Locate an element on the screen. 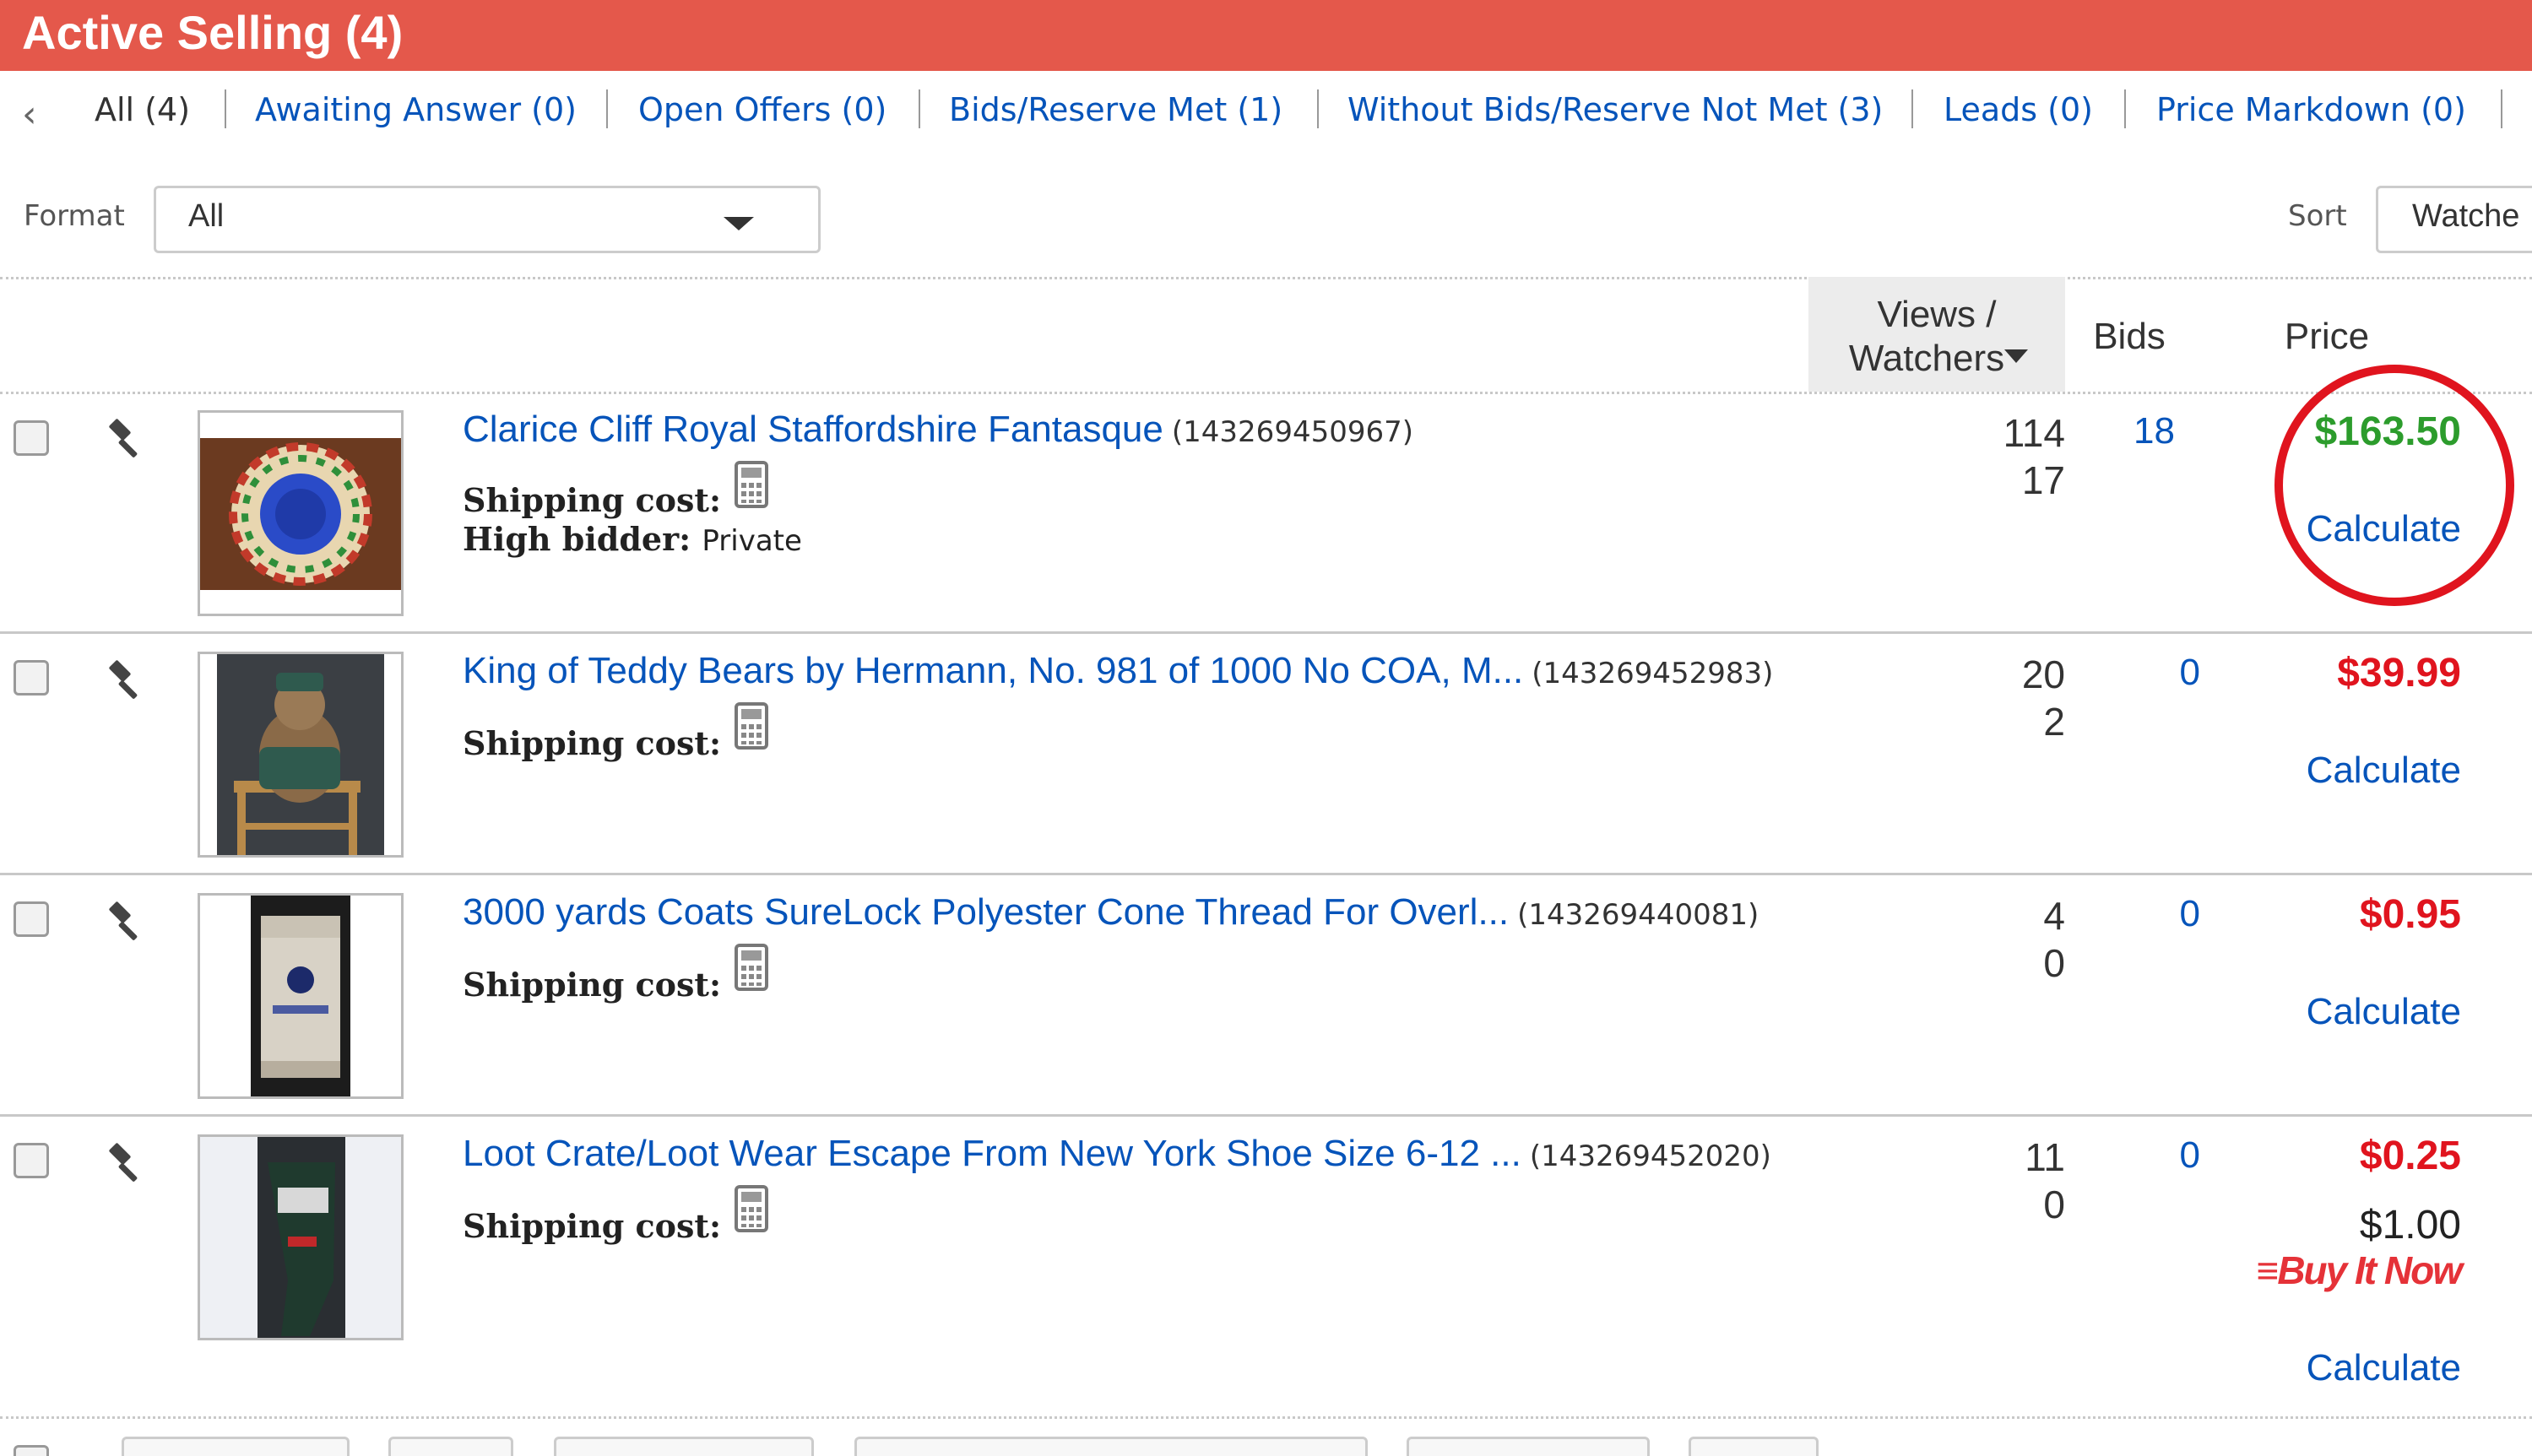 Image resolution: width=2532 pixels, height=1456 pixels. item-id: (143269452020) is located at coordinates (1650, 1156).